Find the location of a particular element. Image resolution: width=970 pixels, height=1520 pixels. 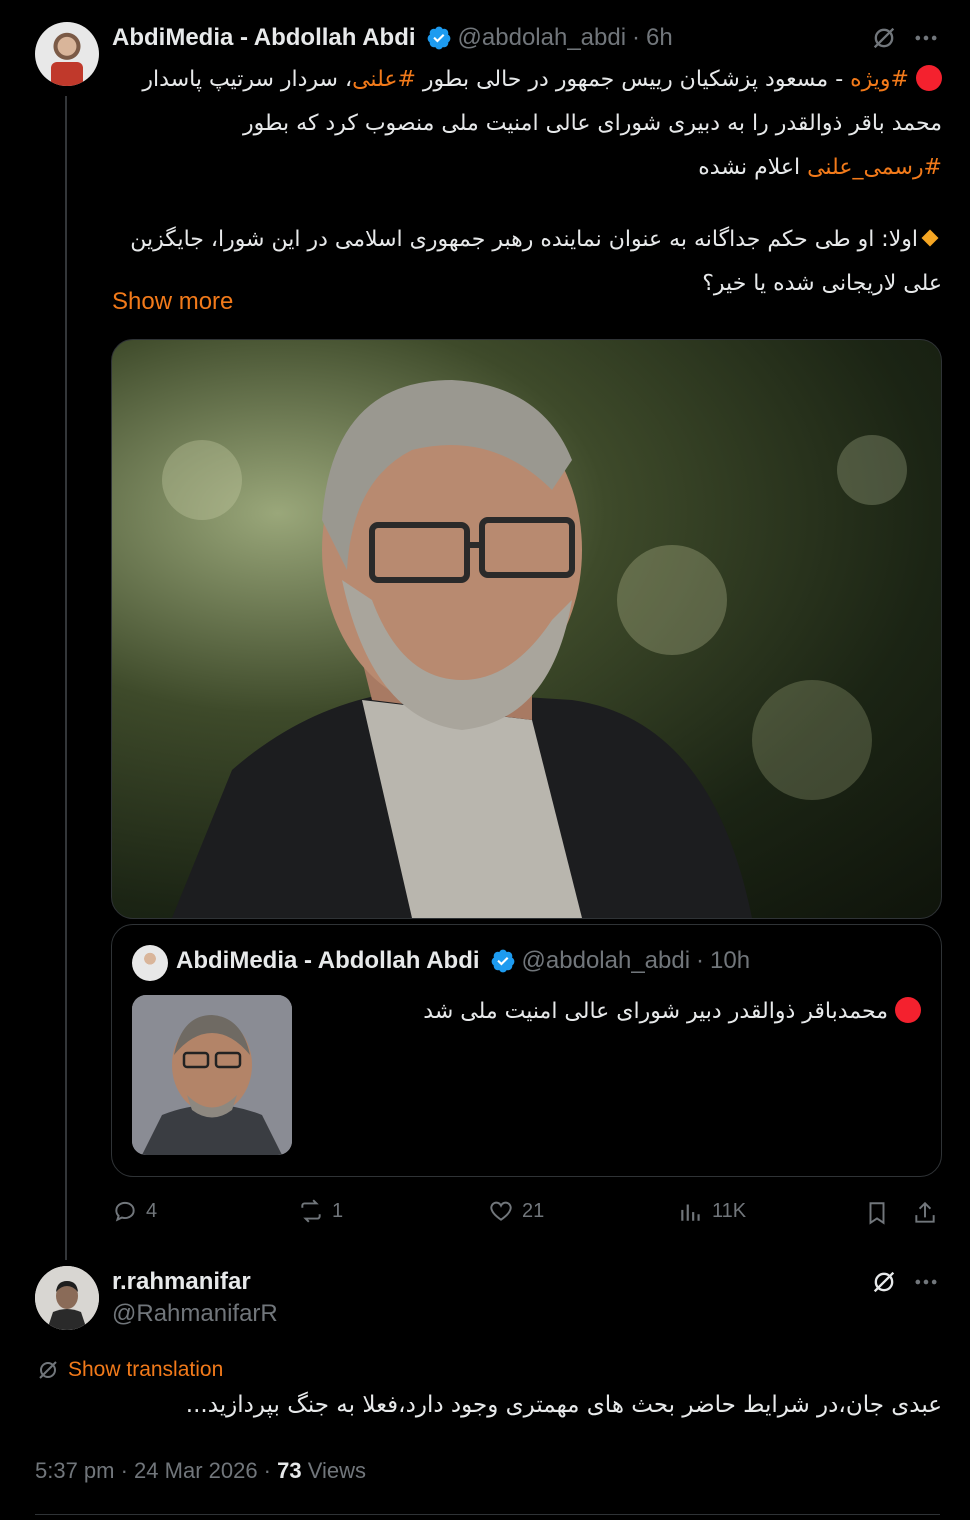

quoted-post-time: 10h is located at coordinates (730, 960).